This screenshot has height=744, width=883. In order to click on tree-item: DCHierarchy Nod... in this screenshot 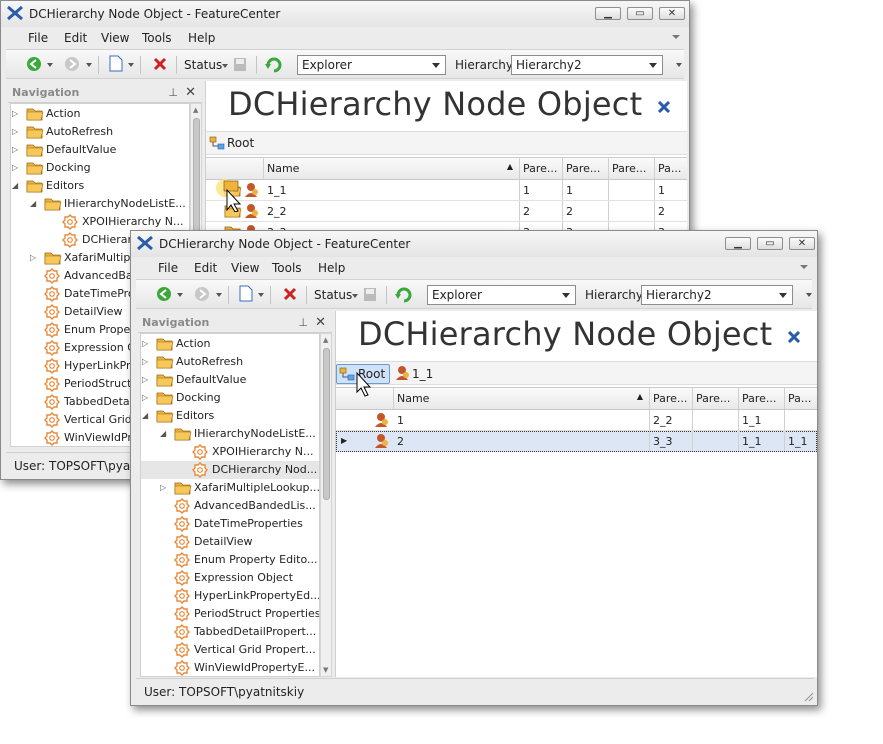, I will do `click(230, 470)`.